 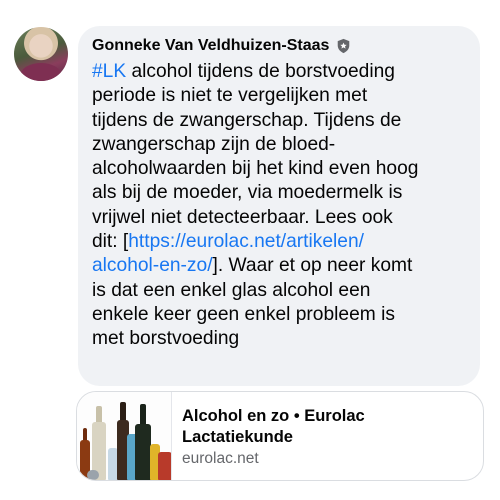 I want to click on article-link-continued: alcohol-en-zo/, so click(x=152, y=265).